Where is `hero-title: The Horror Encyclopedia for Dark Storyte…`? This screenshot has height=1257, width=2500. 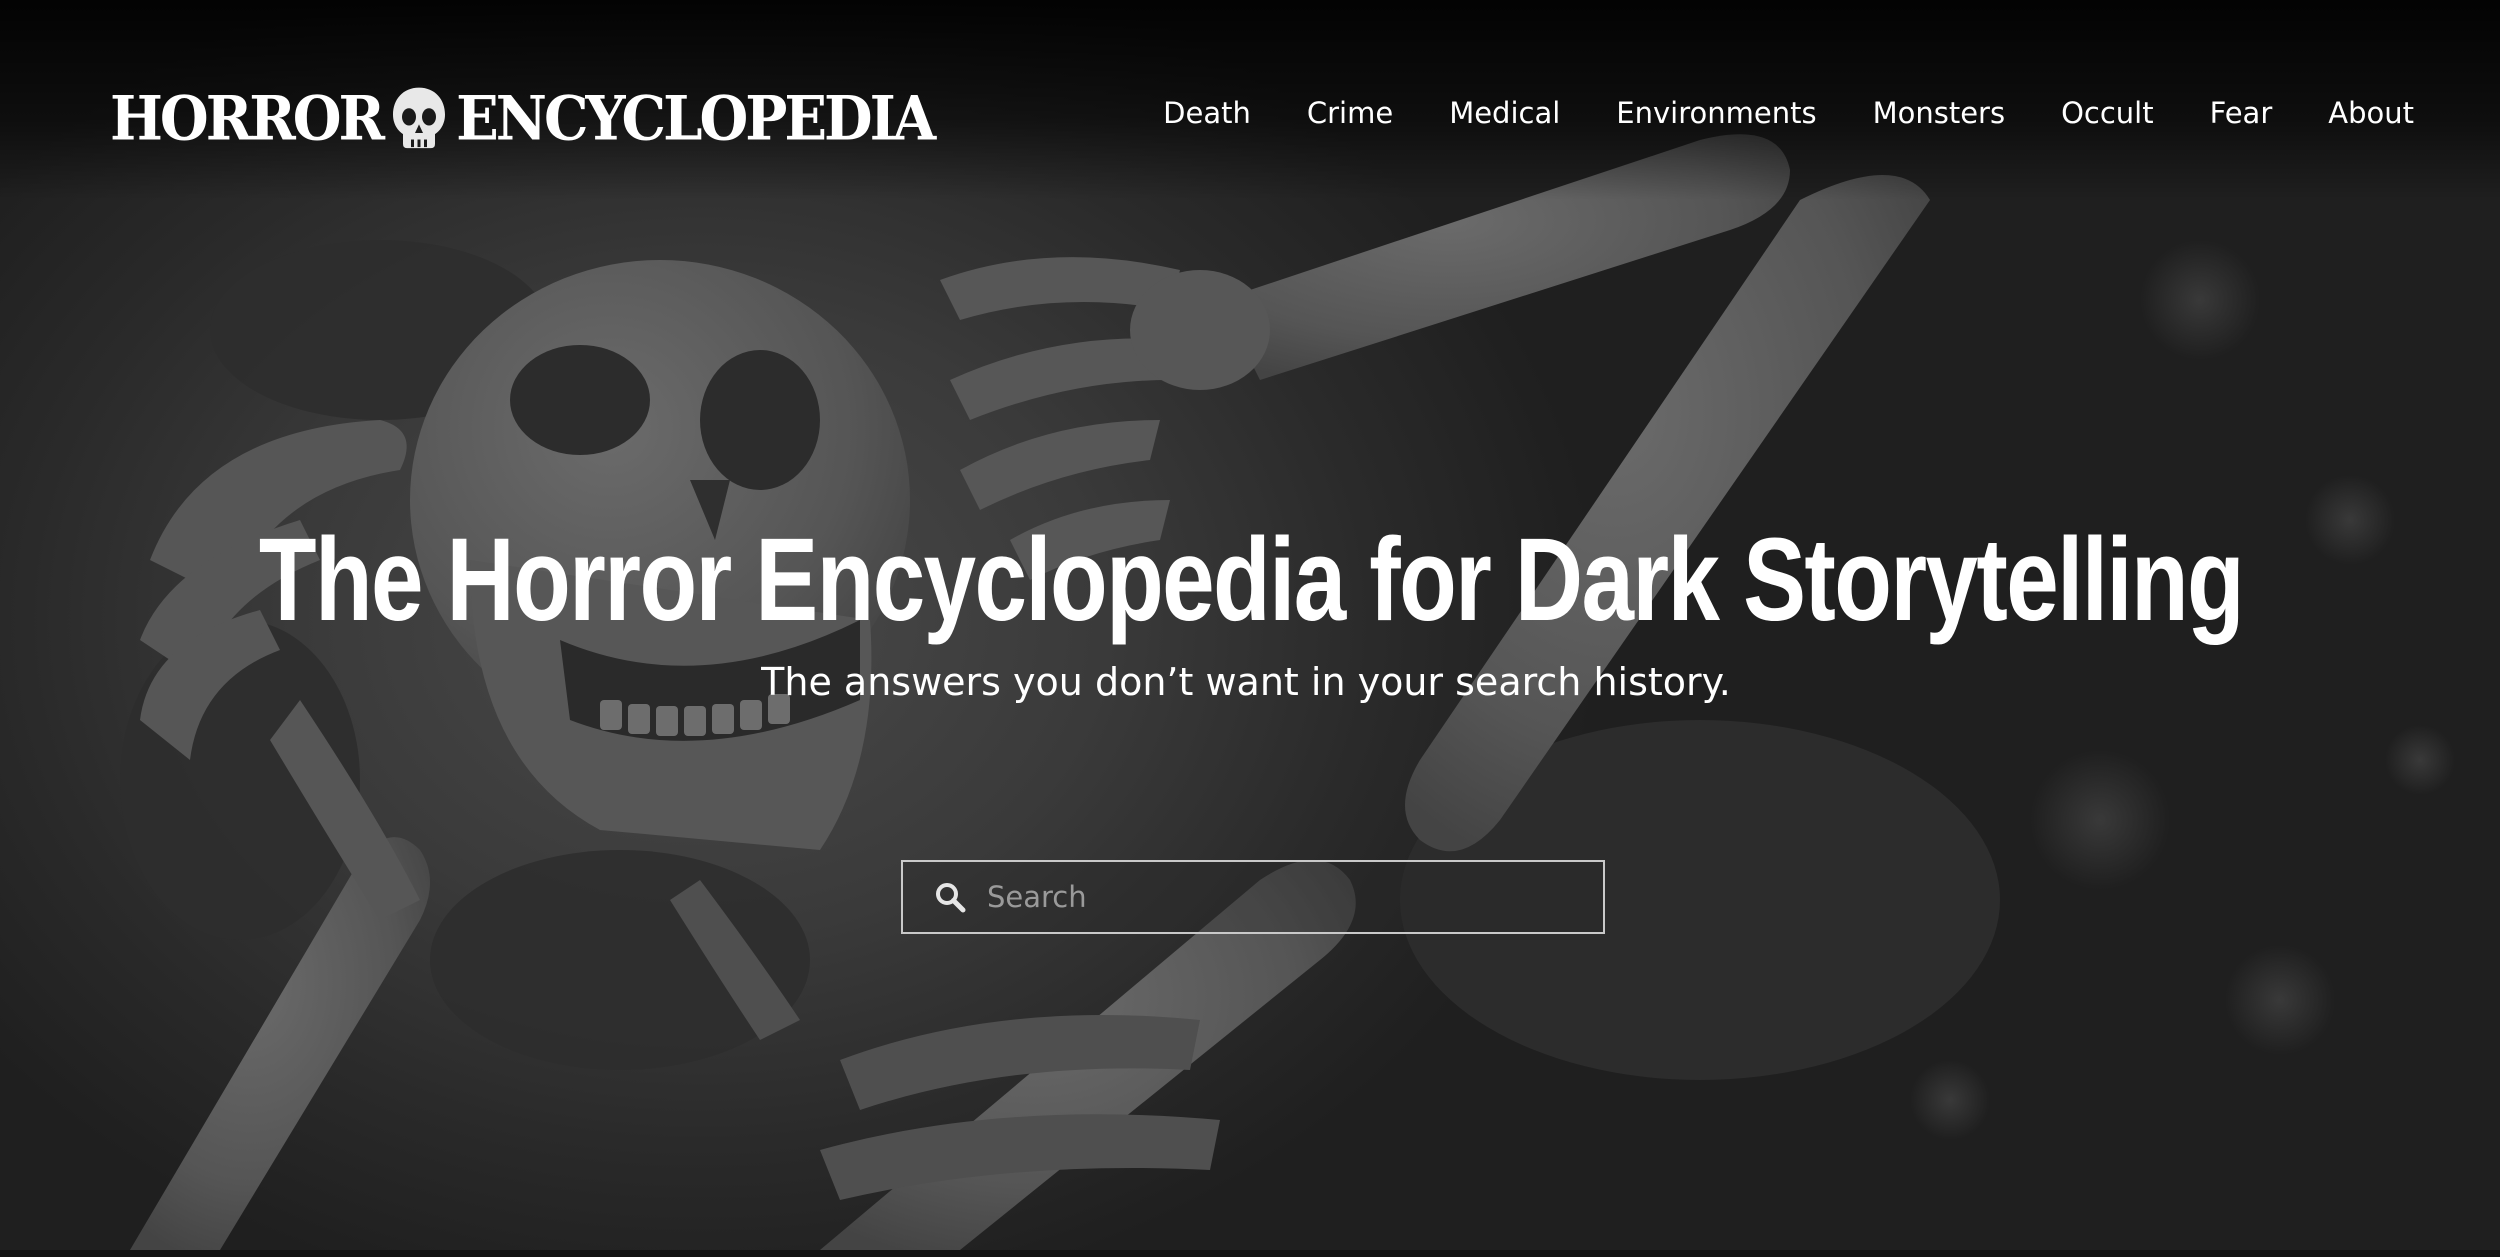
hero-title: The Horror Encyclopedia for Dark Storyte… is located at coordinates (1251, 580).